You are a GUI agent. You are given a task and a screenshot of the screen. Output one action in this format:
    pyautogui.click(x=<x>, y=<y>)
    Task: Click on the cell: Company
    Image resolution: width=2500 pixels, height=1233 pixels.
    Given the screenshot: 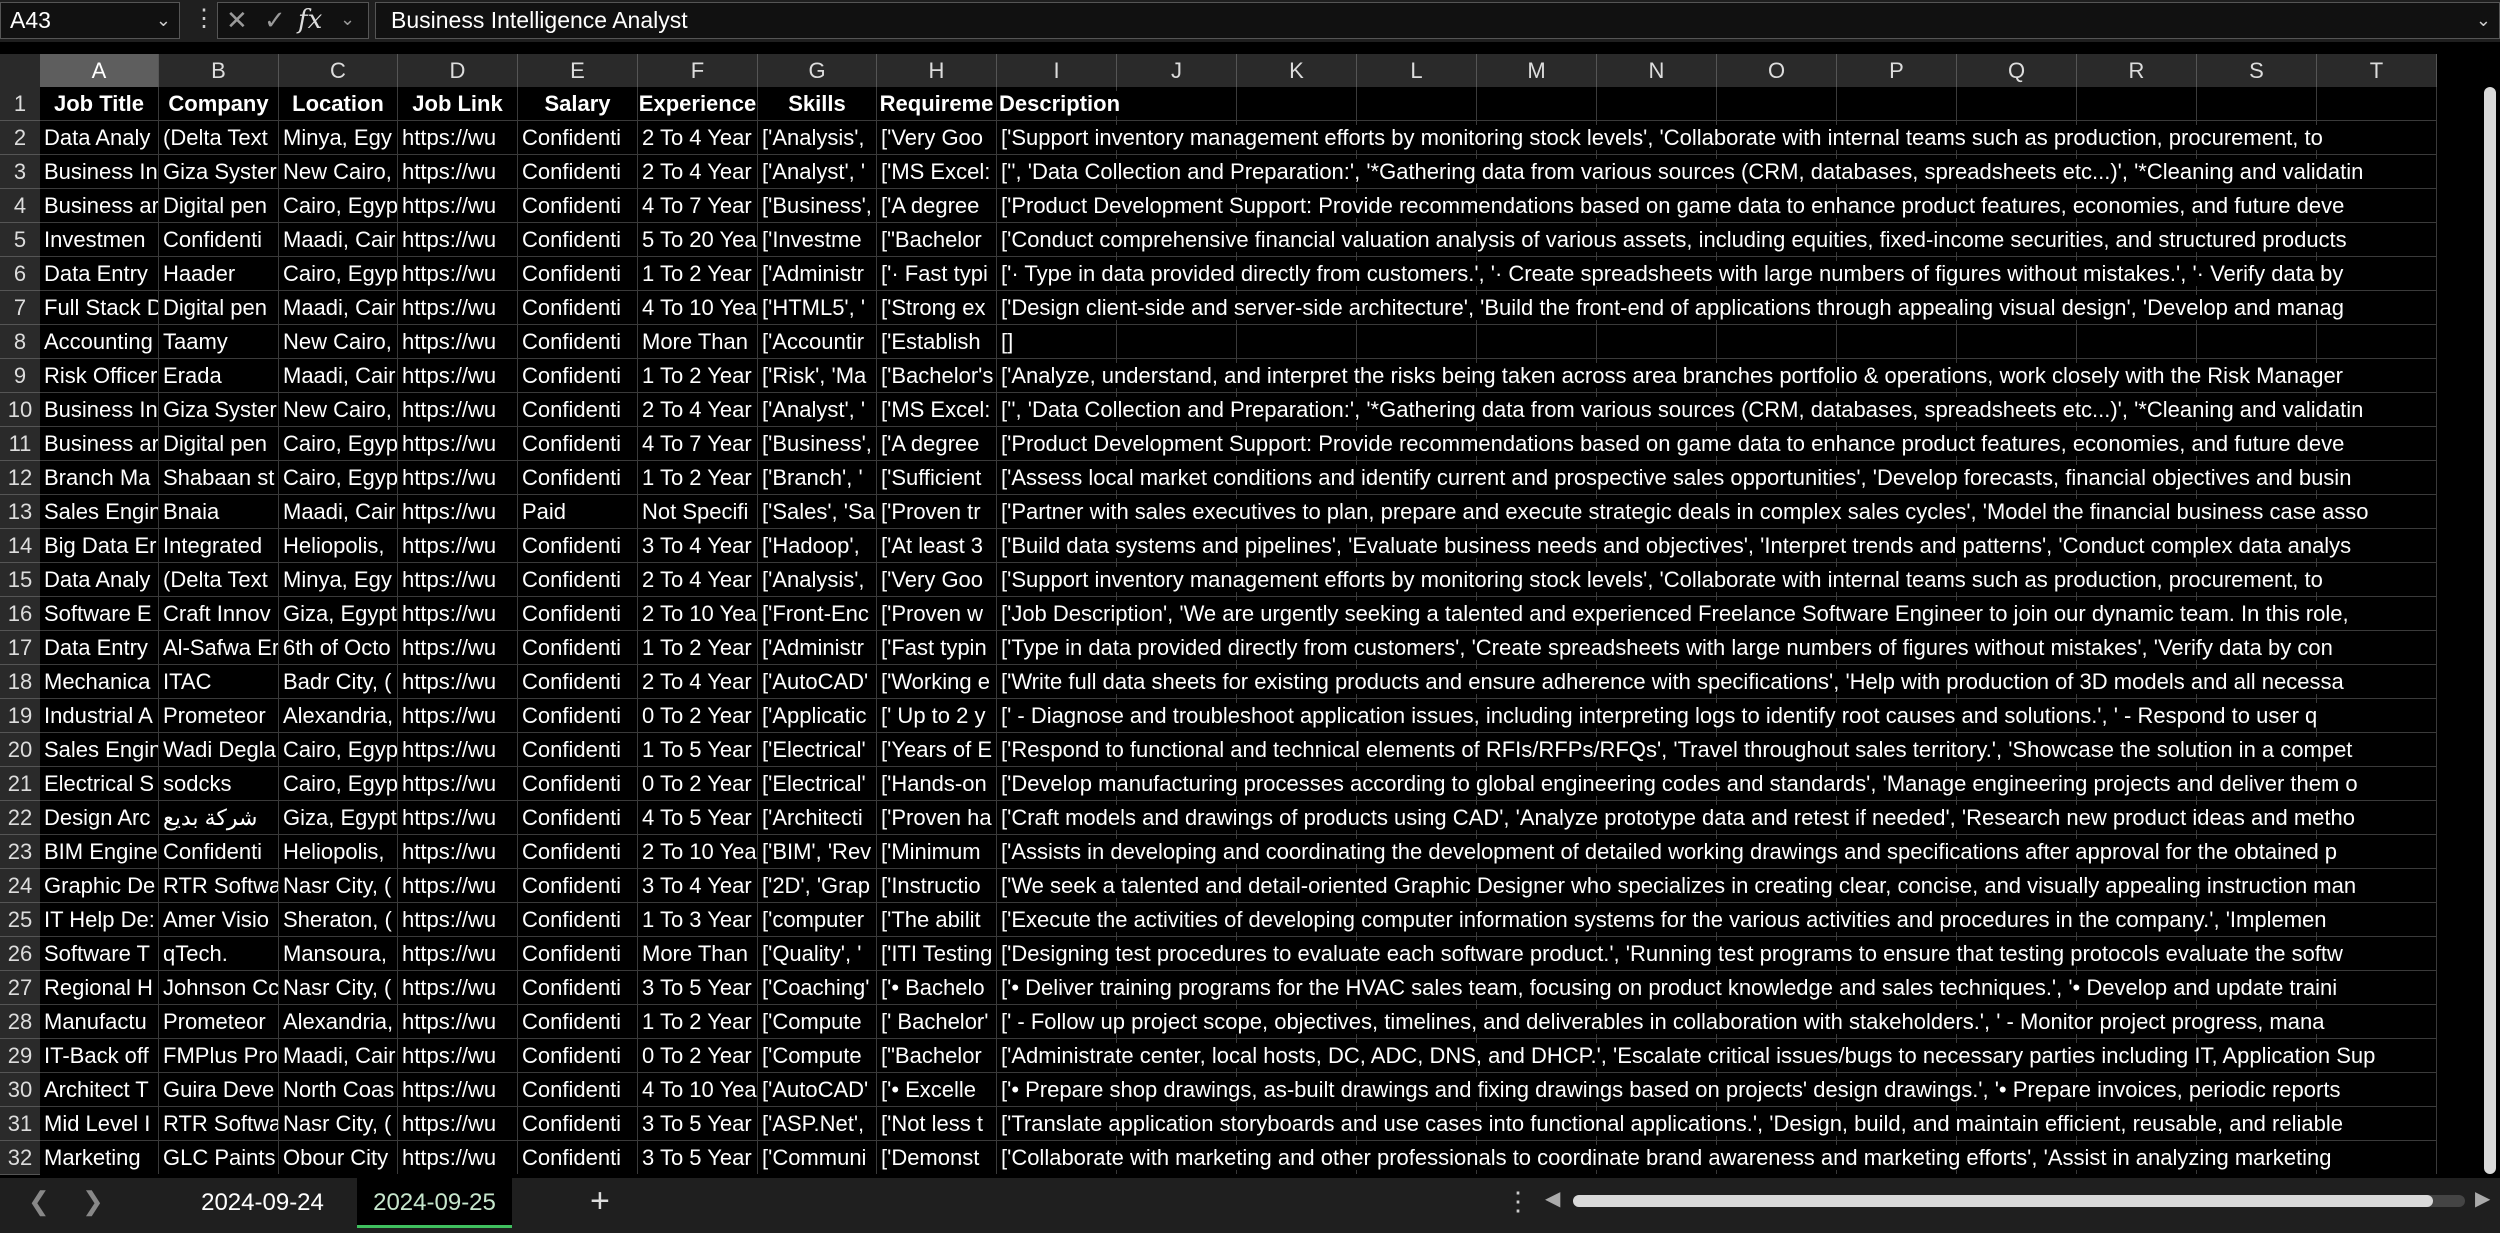 What is the action you would take?
    pyautogui.click(x=219, y=104)
    